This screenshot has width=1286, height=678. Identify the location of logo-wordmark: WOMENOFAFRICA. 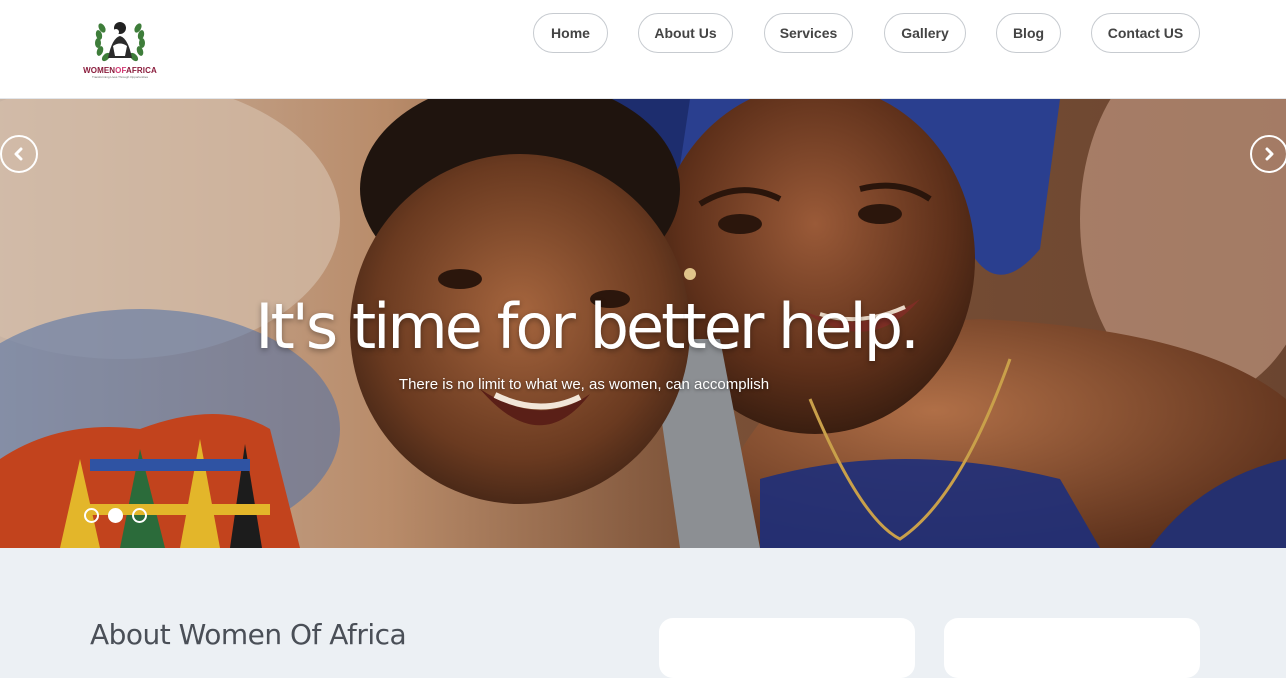
(120, 70).